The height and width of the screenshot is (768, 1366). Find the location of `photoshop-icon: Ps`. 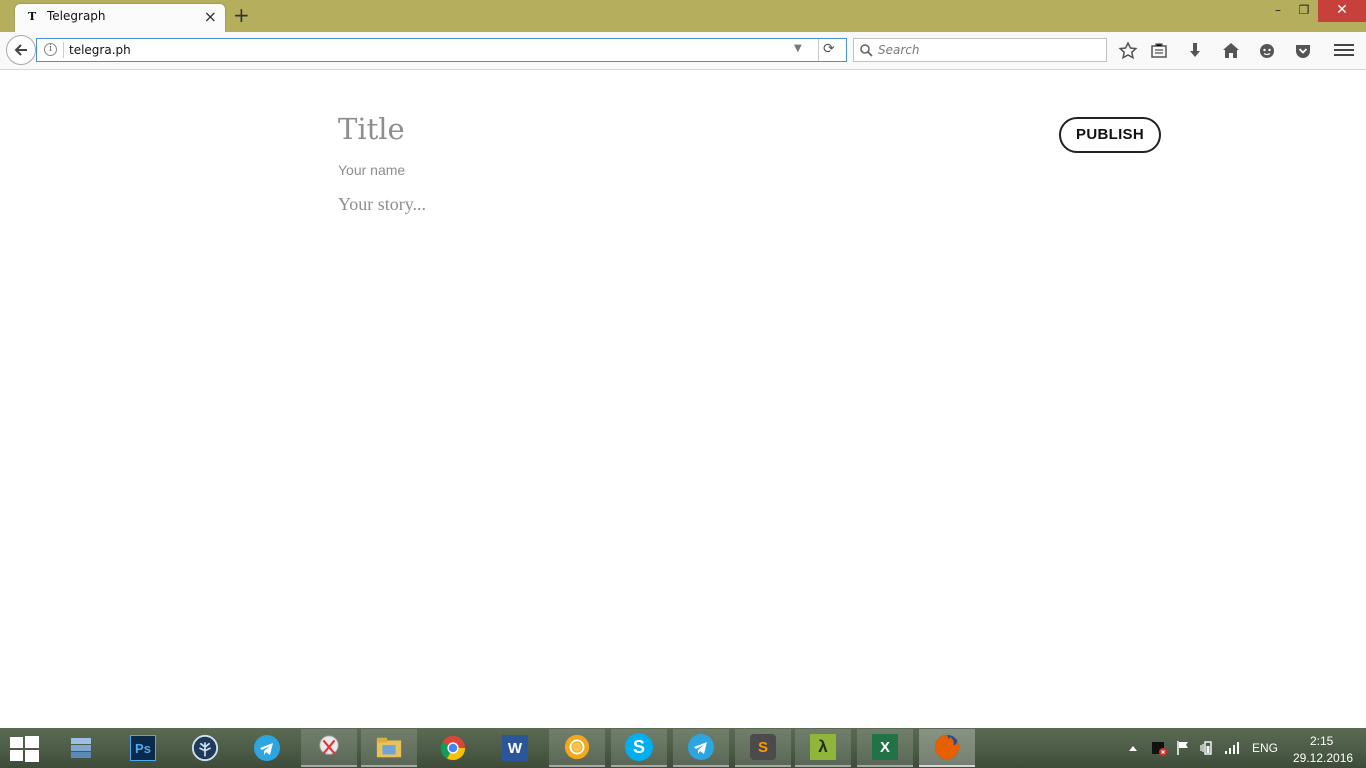

photoshop-icon: Ps is located at coordinates (143, 748).